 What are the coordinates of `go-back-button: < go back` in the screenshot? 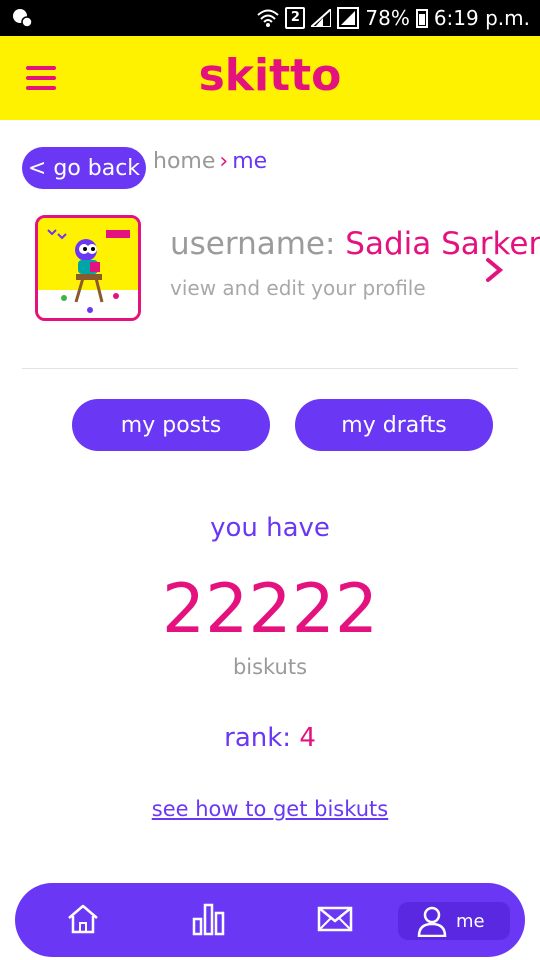 It's located at (84, 168).